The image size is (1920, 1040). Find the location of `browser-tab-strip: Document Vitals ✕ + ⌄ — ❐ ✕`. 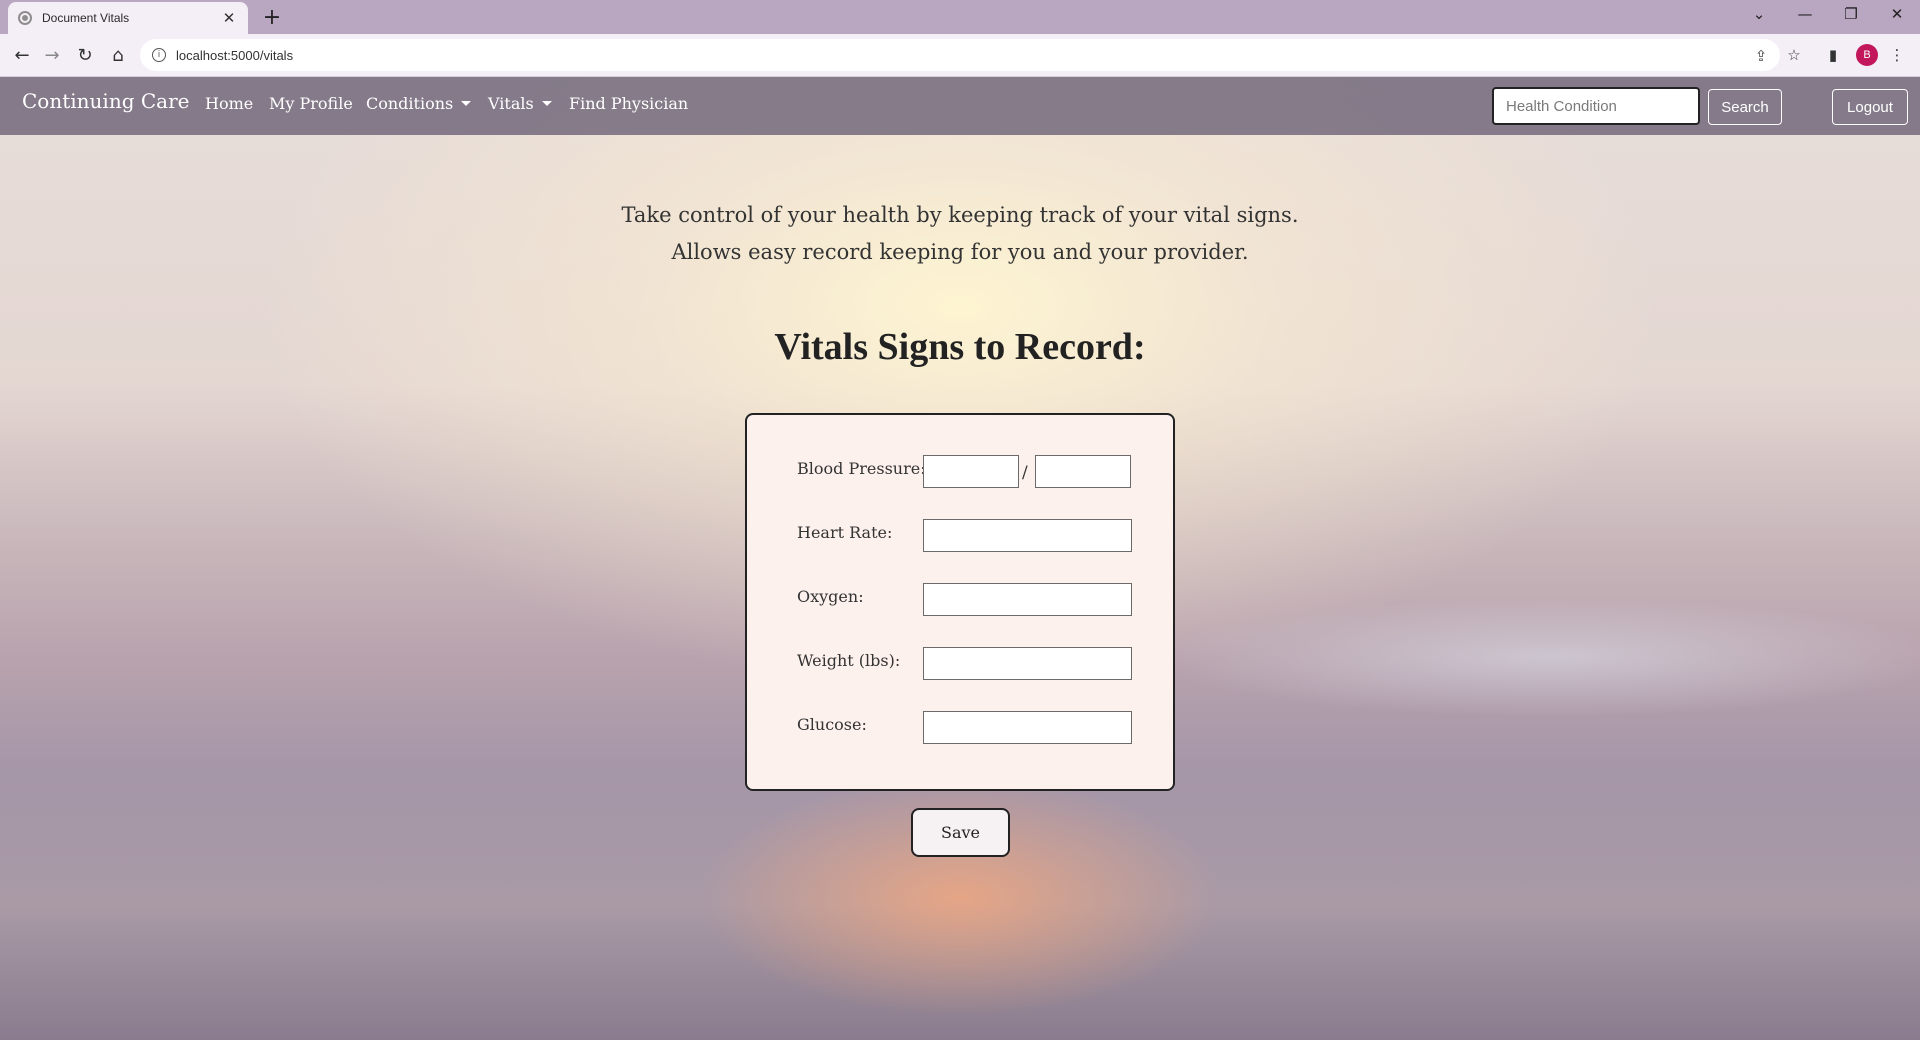

browser-tab-strip: Document Vitals ✕ + ⌄ — ❐ ✕ is located at coordinates (960, 17).